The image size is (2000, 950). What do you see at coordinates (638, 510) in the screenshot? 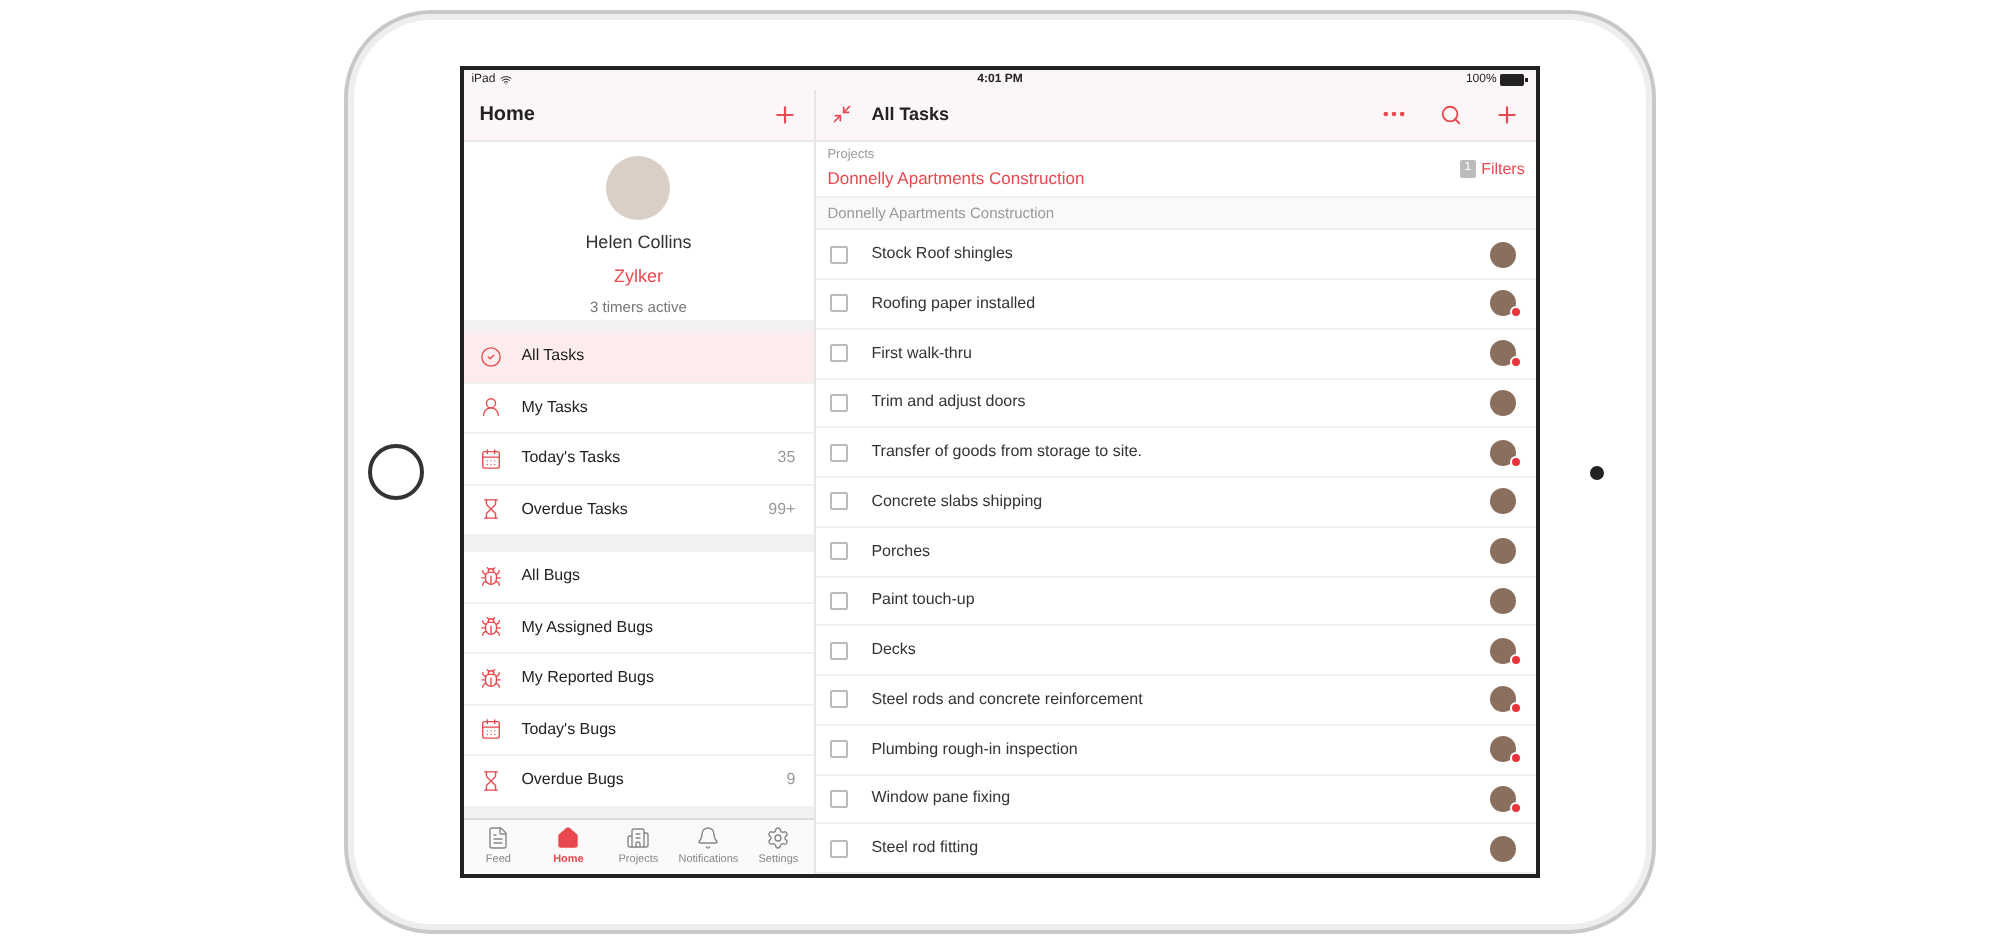
I see `sidebar-item: Overdue Tasks 99+` at bounding box center [638, 510].